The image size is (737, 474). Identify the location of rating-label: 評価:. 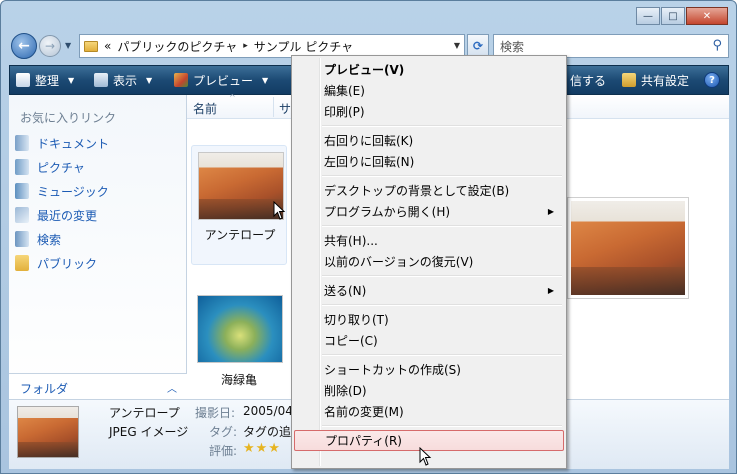
(223, 451).